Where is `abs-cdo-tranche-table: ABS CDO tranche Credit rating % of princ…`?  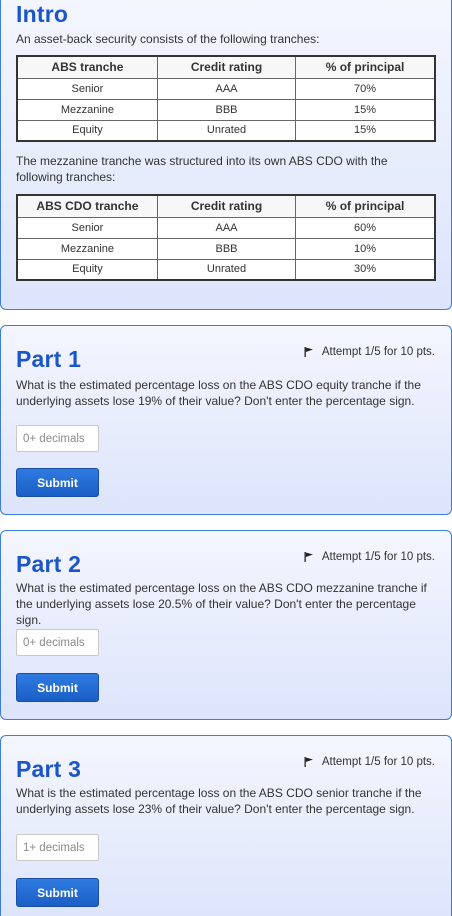 abs-cdo-tranche-table: ABS CDO tranche Credit rating % of princ… is located at coordinates (226, 237).